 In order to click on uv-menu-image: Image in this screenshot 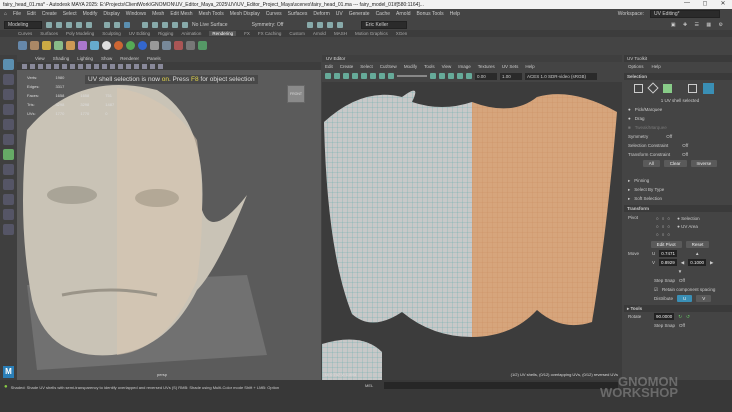, I will do `click(464, 66)`.